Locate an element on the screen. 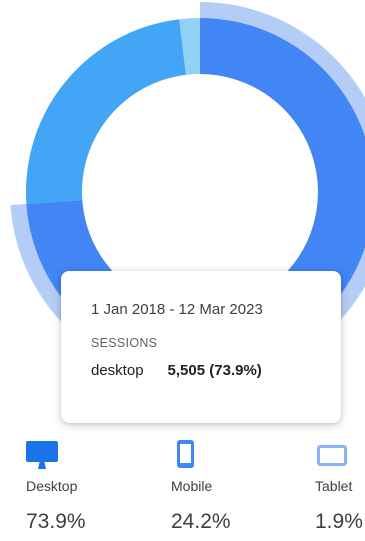  legend-pct-tablet: 1.9% is located at coordinates (339, 521).